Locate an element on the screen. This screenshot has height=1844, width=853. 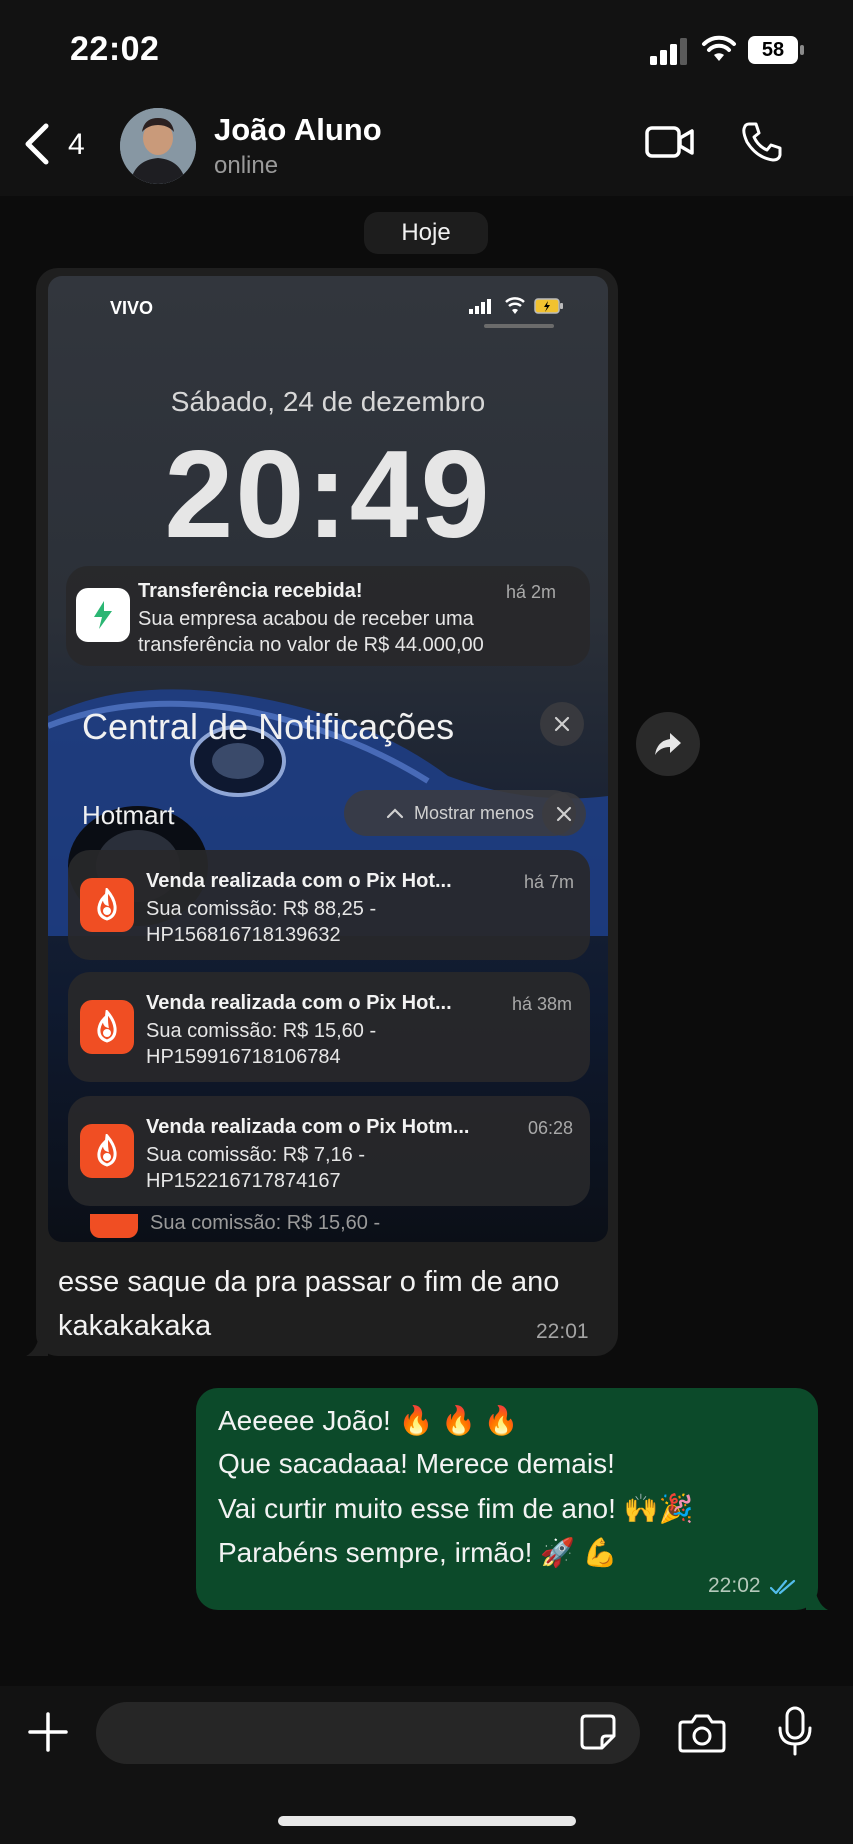
screenshot-battery-icon is located at coordinates (548, 306).